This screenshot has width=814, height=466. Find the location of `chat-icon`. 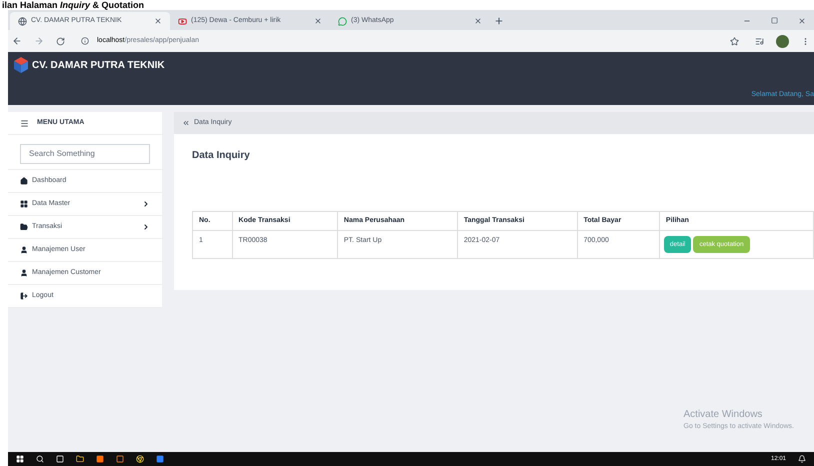

chat-icon is located at coordinates (342, 21).